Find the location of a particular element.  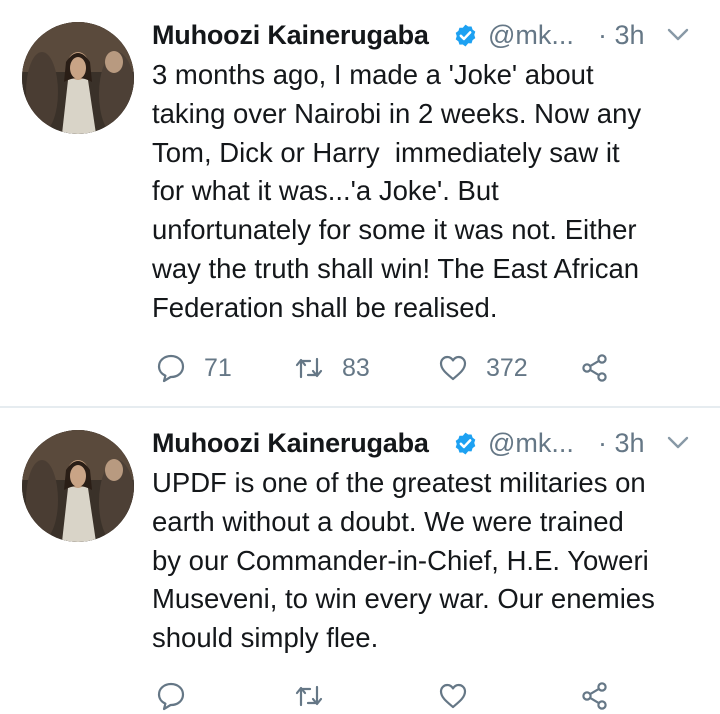

tweet-text-line: by our Commander-in-Chief, H.E. Yoweri is located at coordinates (400, 560).